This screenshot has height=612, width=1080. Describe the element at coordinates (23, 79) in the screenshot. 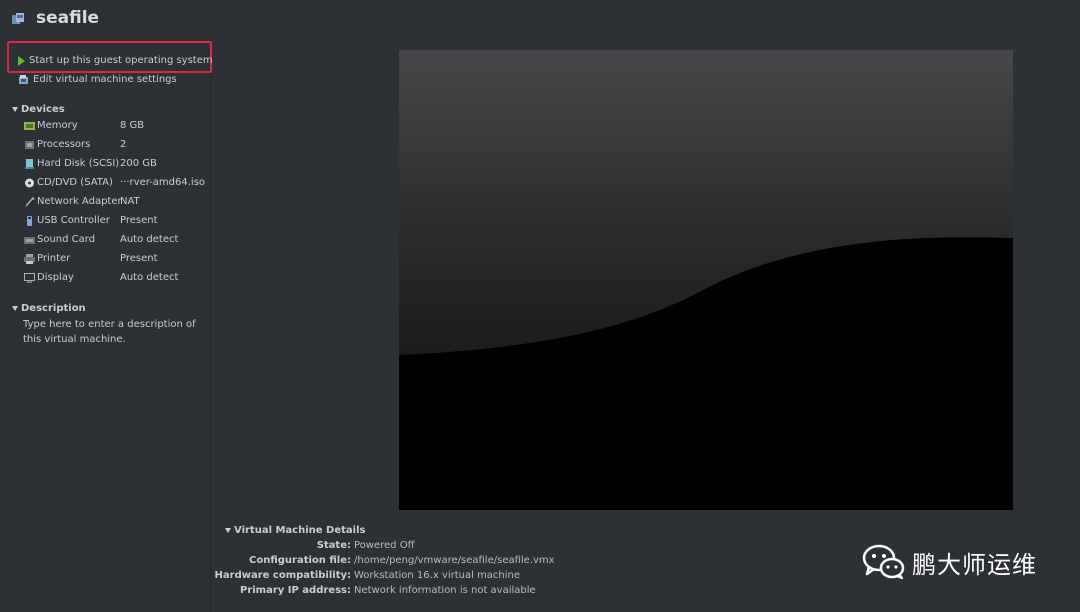

I see `settings-icon` at that location.